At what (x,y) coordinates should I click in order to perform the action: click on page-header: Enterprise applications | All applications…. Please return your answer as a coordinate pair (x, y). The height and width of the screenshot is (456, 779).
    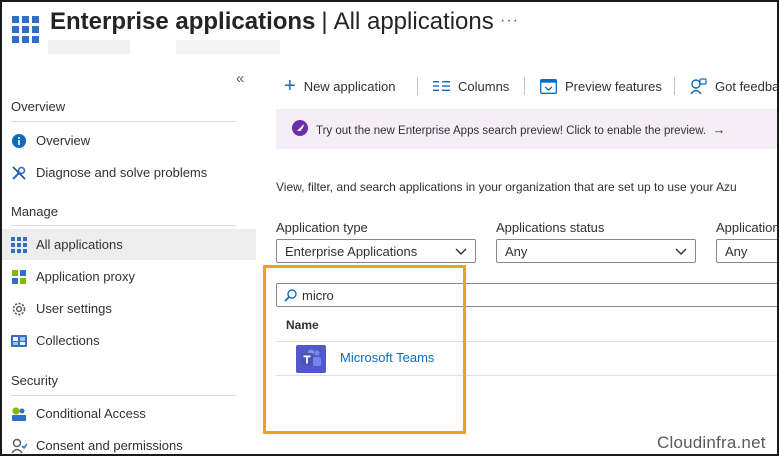
    Looking at the image, I should click on (389, 31).